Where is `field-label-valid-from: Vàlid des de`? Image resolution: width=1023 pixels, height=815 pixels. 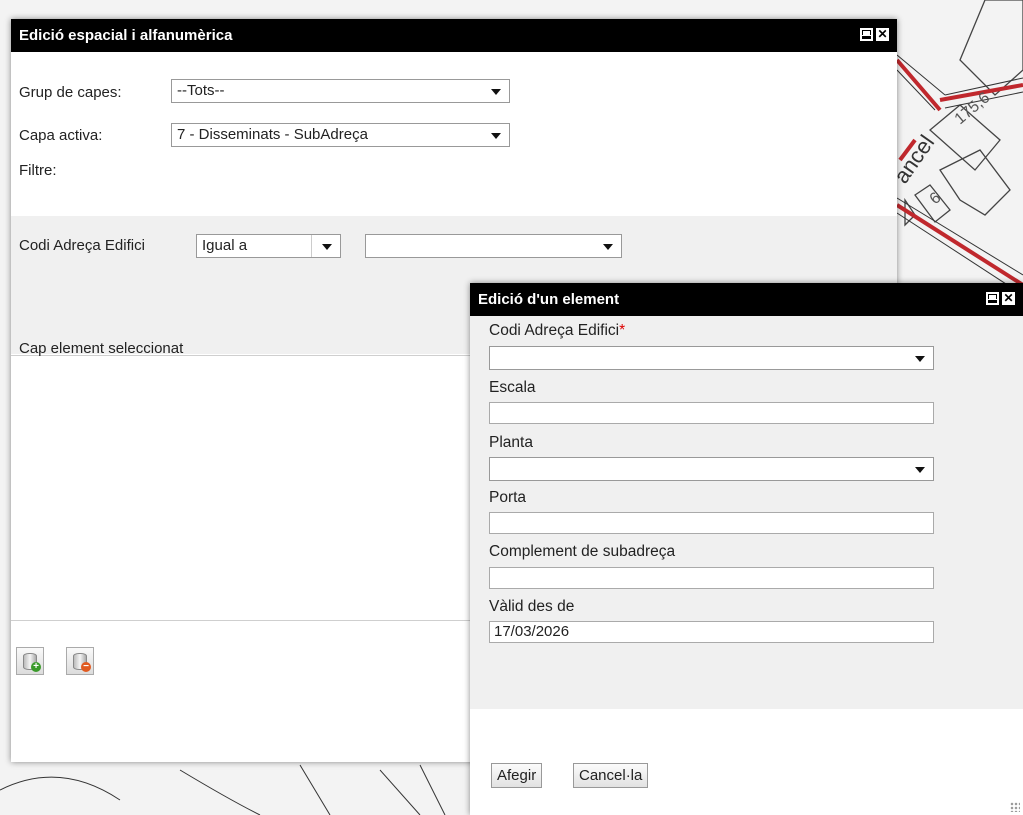
field-label-valid-from: Vàlid des de is located at coordinates (532, 606).